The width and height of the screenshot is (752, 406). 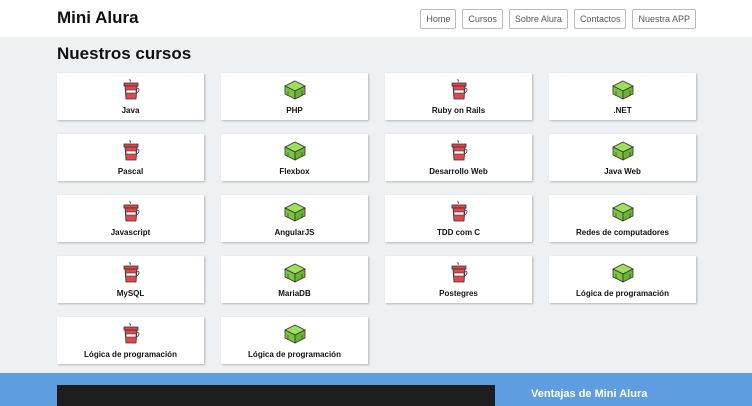 What do you see at coordinates (124, 53) in the screenshot?
I see `page-title: Nuestros cursos` at bounding box center [124, 53].